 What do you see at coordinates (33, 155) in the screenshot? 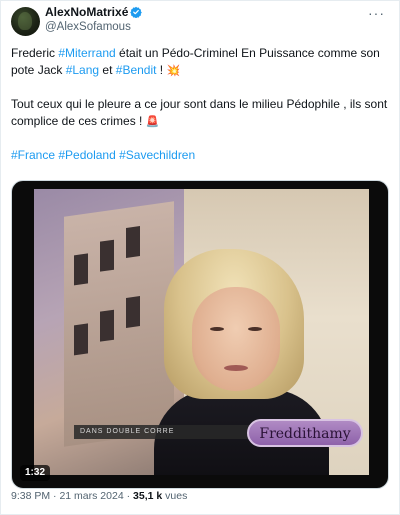
I see `hashtag-link: #France` at bounding box center [33, 155].